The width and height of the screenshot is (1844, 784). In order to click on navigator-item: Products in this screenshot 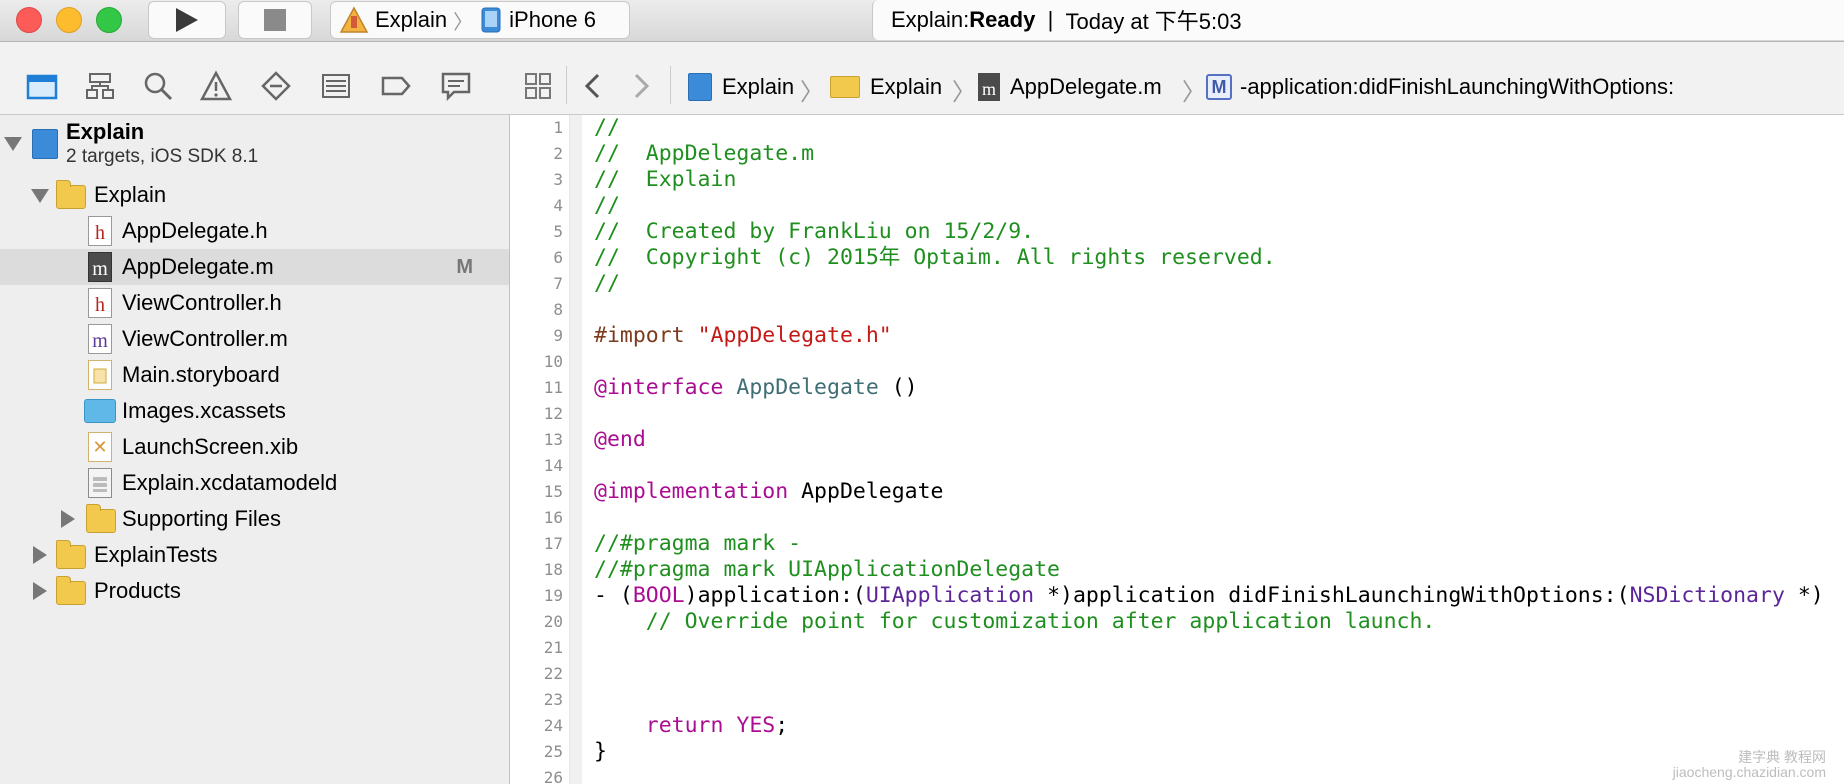, I will do `click(254, 591)`.